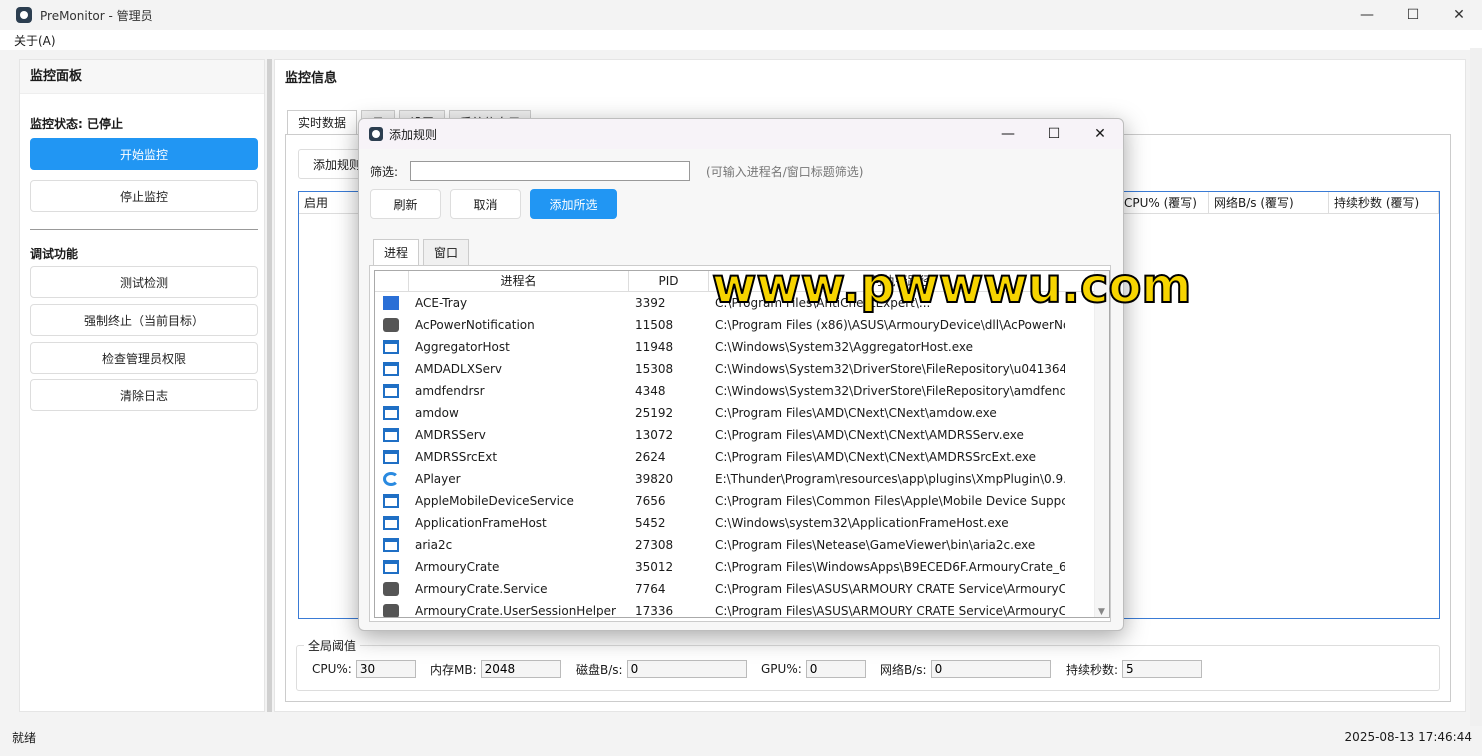 This screenshot has height=756, width=1482. What do you see at coordinates (1101, 612) in the screenshot?
I see `scroll-down-icon: ▼` at bounding box center [1101, 612].